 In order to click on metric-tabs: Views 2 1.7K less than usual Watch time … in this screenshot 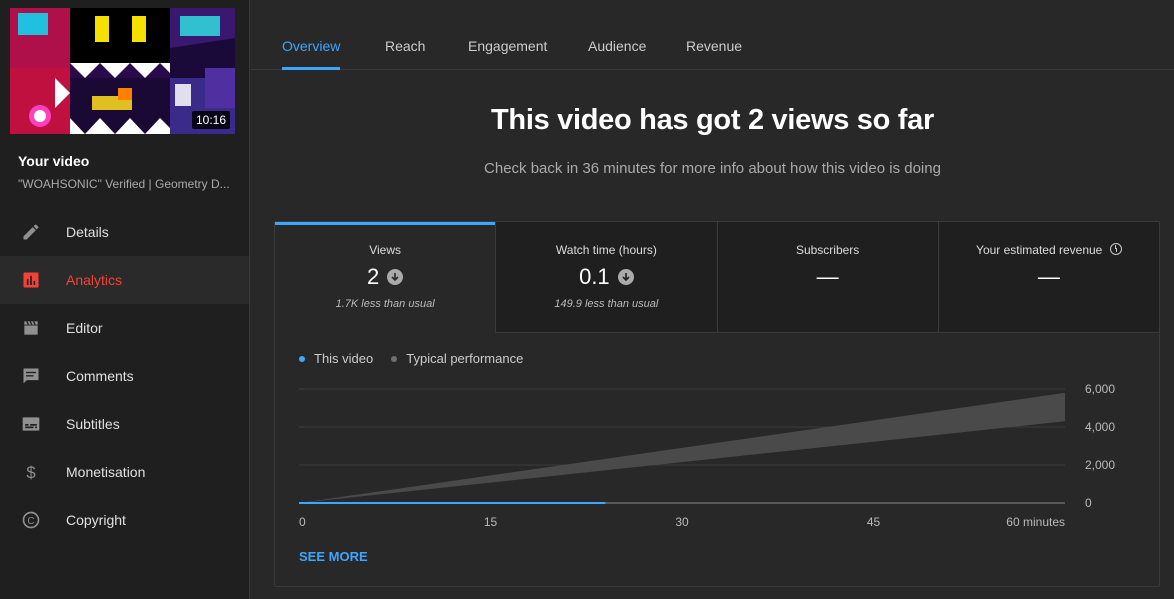, I will do `click(717, 277)`.